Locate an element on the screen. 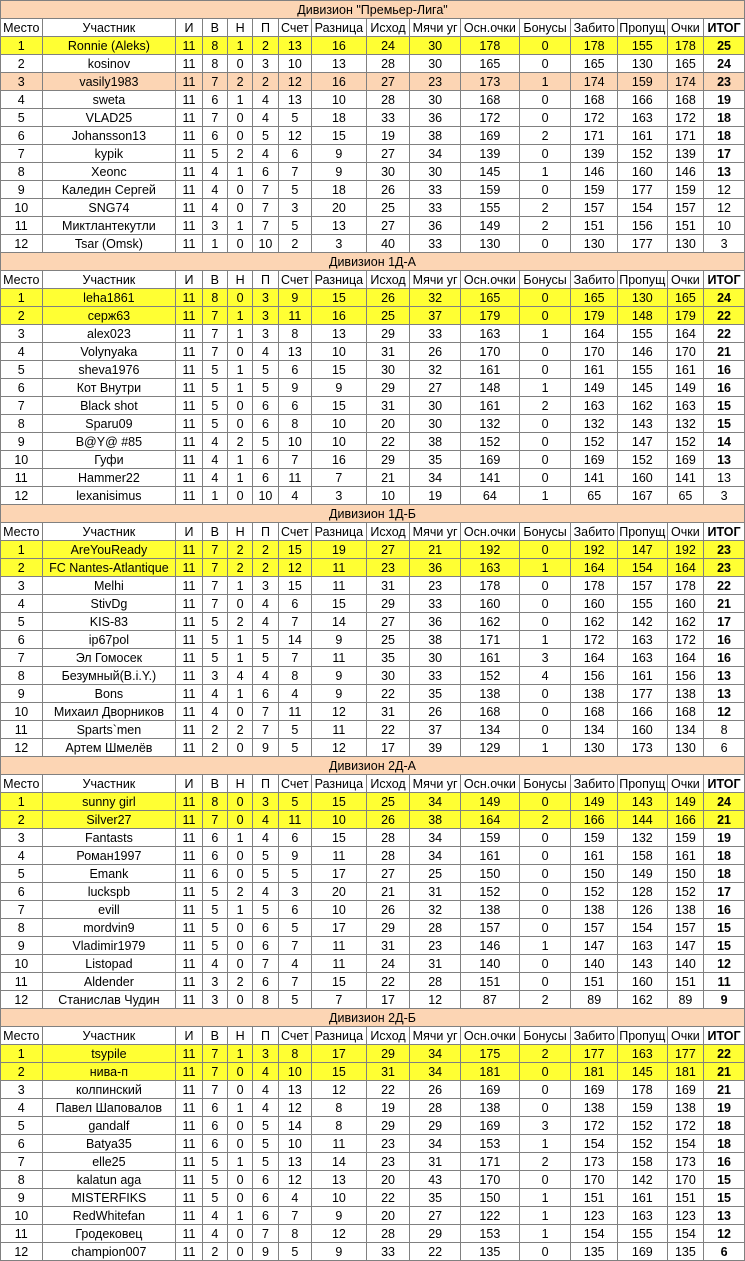 The height and width of the screenshot is (1261, 745). conceded-cell: 155 is located at coordinates (642, 369).